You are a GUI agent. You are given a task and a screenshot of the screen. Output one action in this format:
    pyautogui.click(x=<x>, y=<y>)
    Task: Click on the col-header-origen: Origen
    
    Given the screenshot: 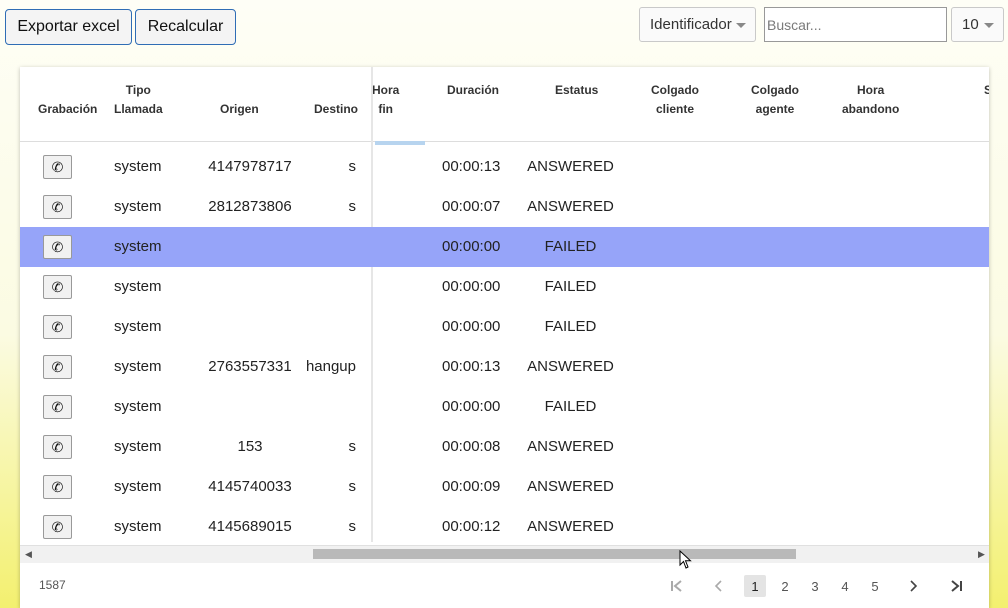 What is the action you would take?
    pyautogui.click(x=239, y=109)
    